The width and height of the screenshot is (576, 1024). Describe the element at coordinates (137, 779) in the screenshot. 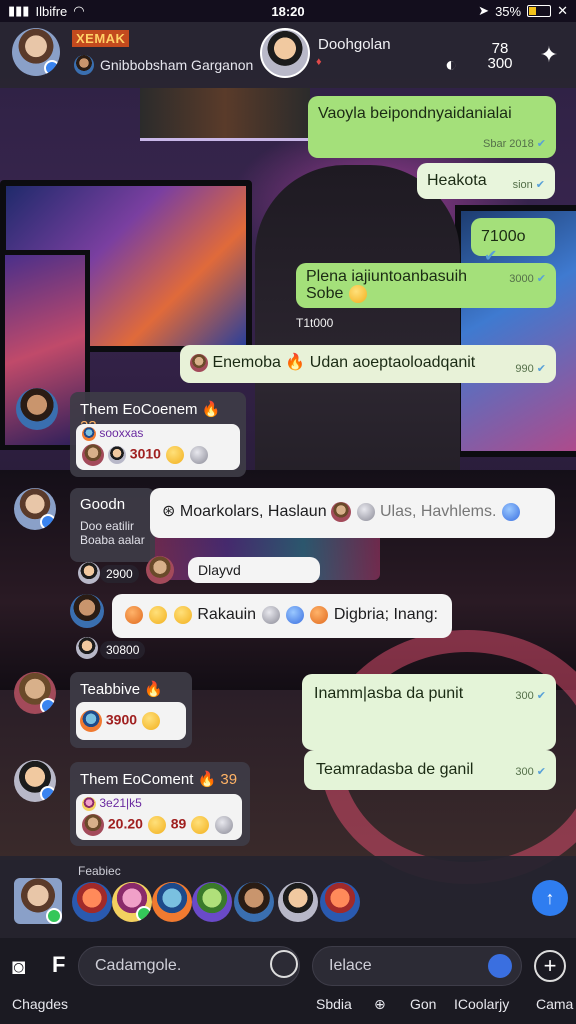

I see `card-title: Them EoComent` at that location.